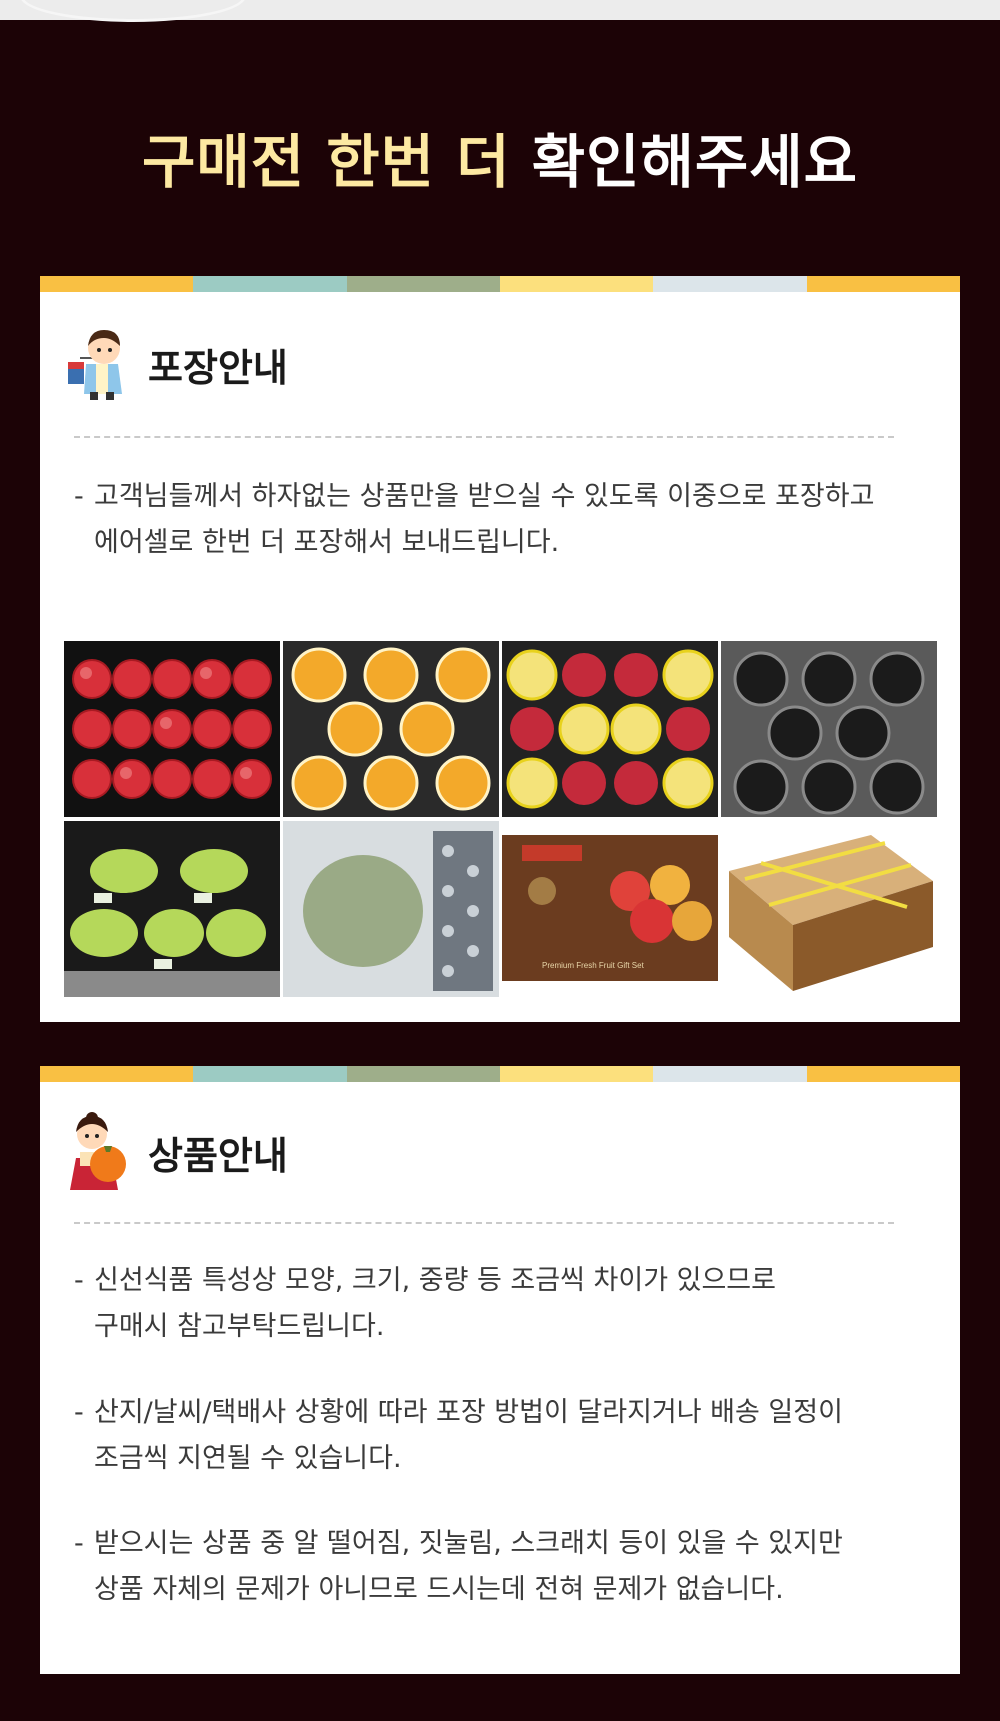 This screenshot has width=1000, height=1721. Describe the element at coordinates (500, 11) in the screenshot. I see `top-strip` at that location.